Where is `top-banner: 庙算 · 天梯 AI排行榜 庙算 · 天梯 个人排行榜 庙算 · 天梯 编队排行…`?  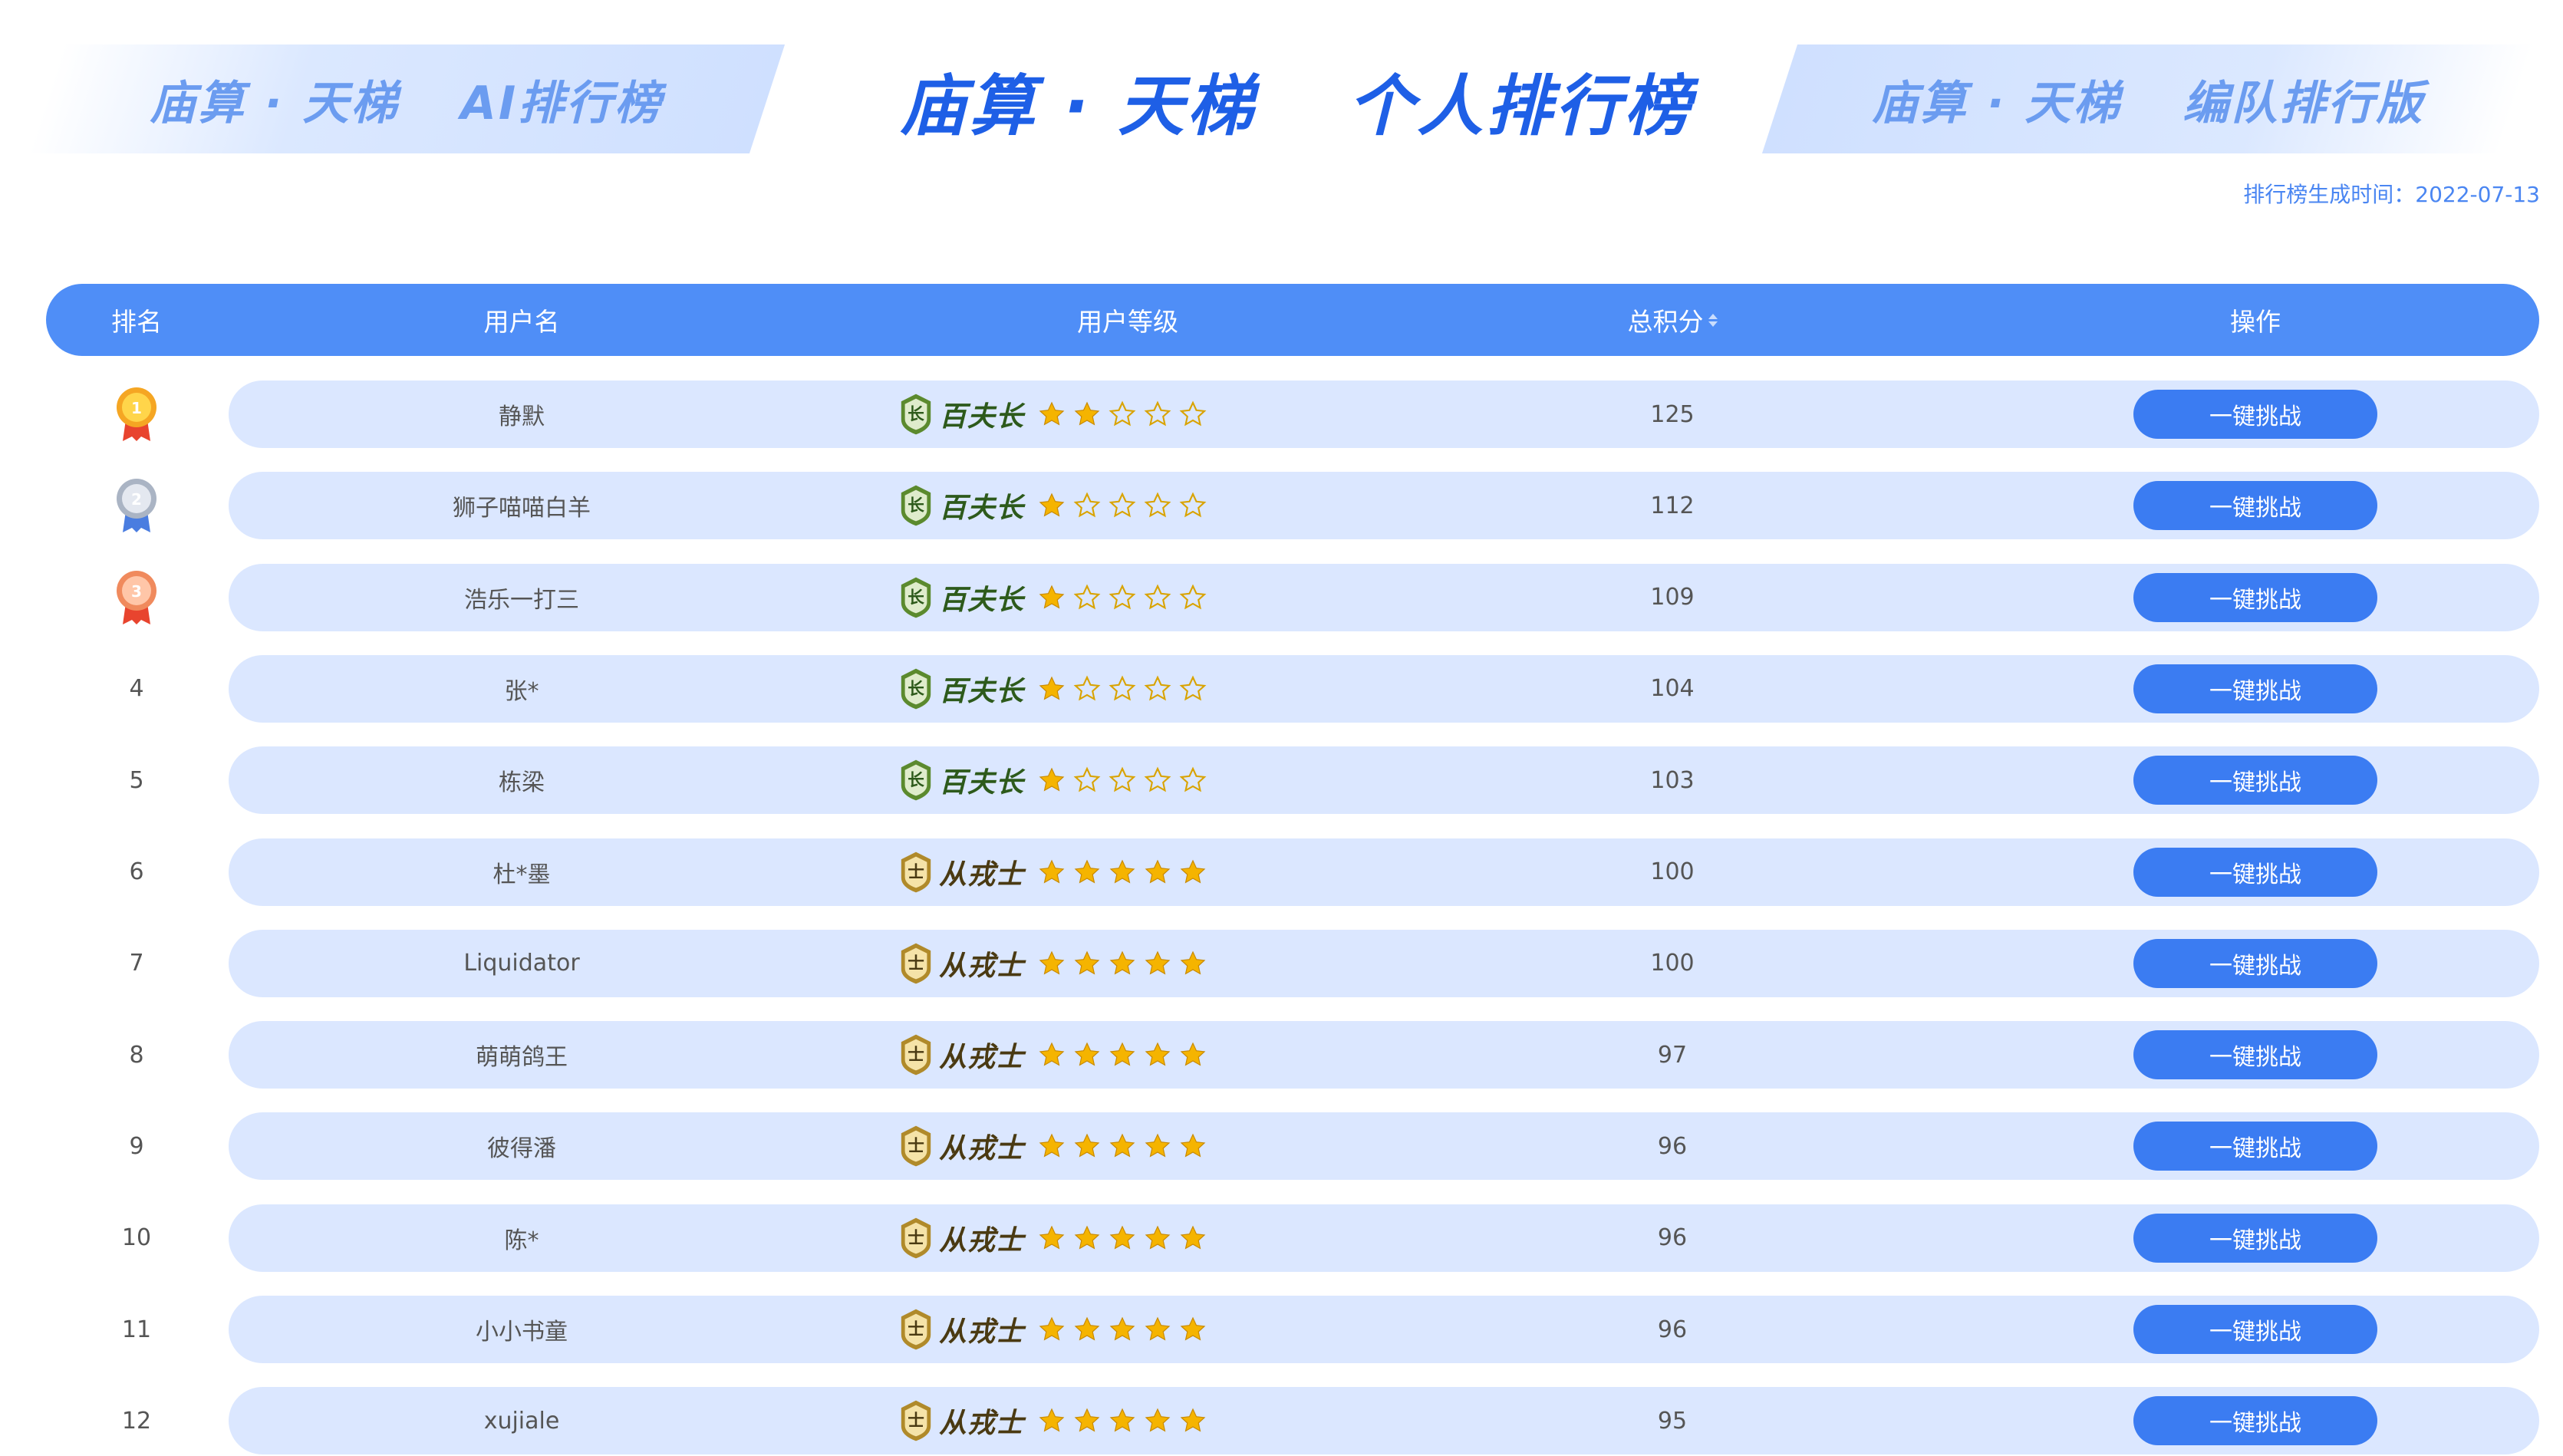
top-banner: 庙算 · 天梯 AI排行榜 庙算 · 天梯 个人排行榜 庙算 · 天梯 编队排行… is located at coordinates (1281, 88).